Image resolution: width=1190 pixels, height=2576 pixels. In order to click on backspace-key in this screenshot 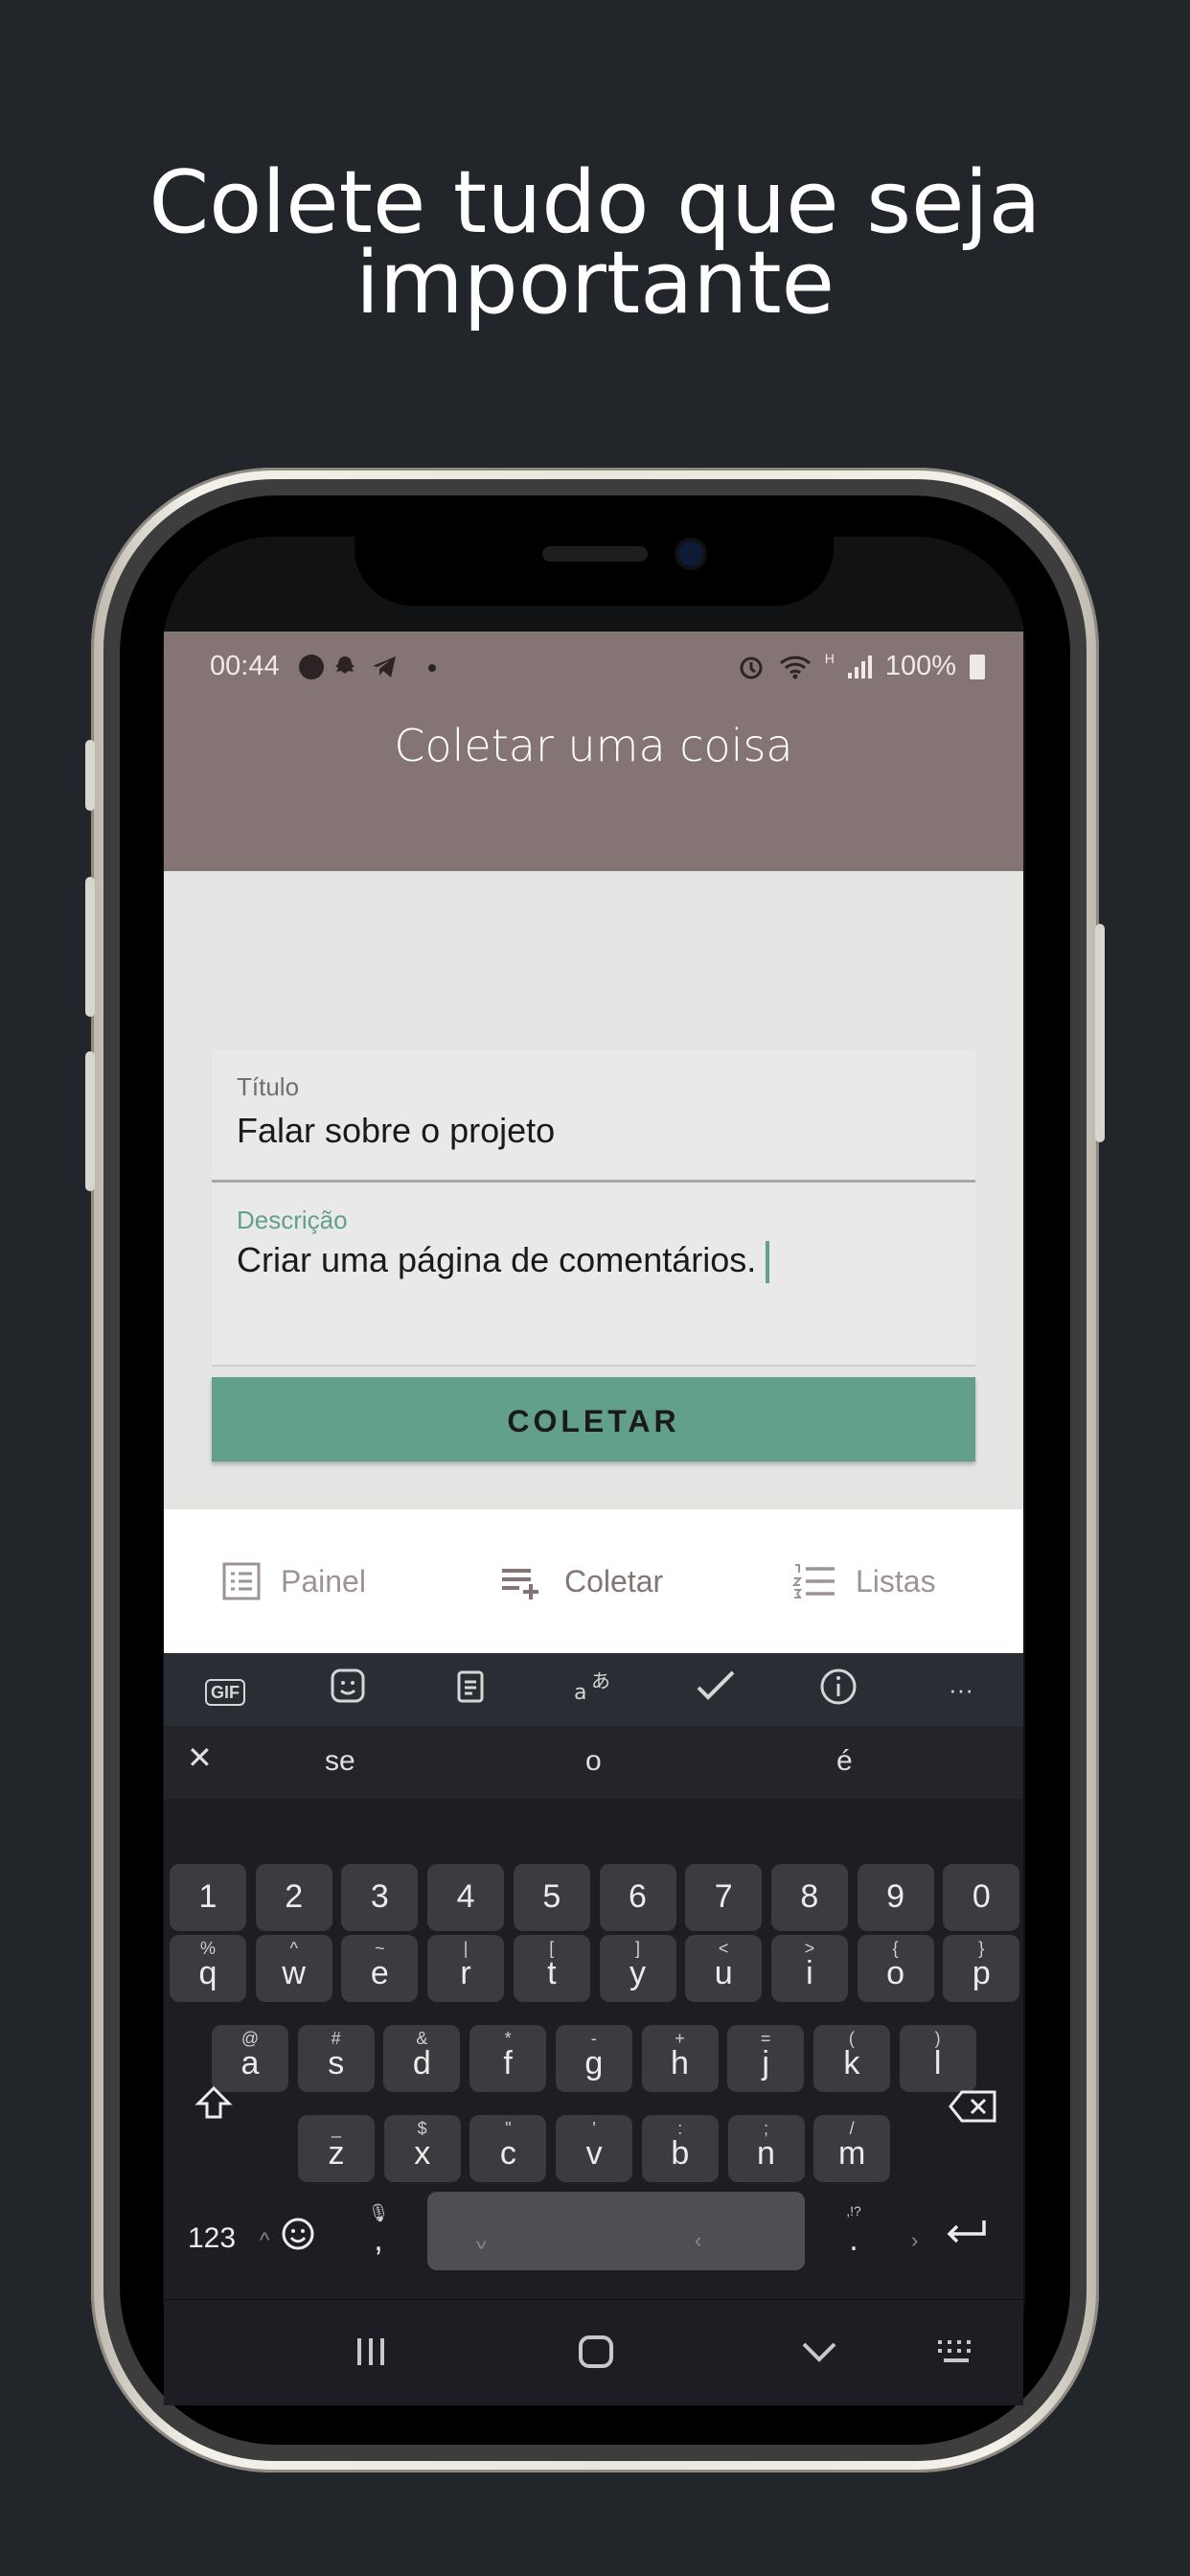, I will do `click(974, 2105)`.